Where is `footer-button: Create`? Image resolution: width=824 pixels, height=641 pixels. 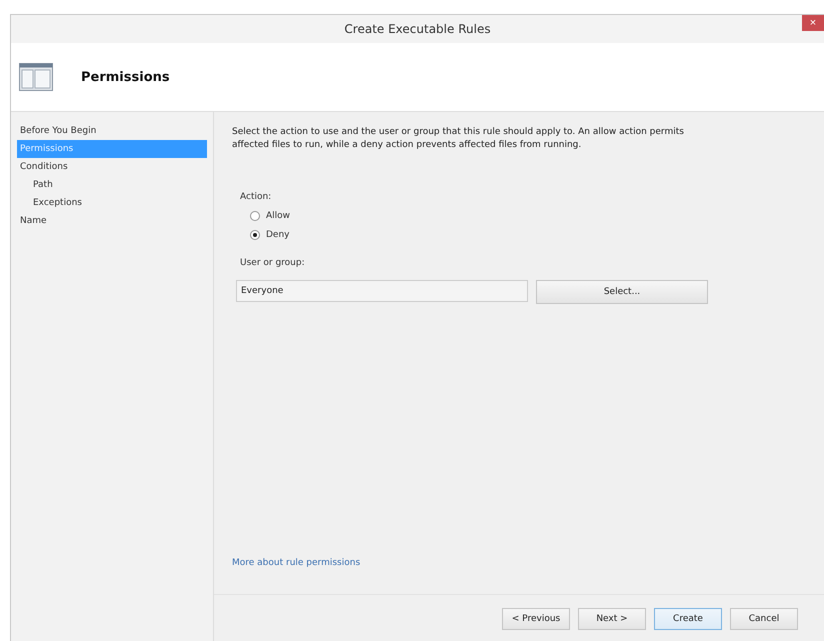 footer-button: Create is located at coordinates (688, 619).